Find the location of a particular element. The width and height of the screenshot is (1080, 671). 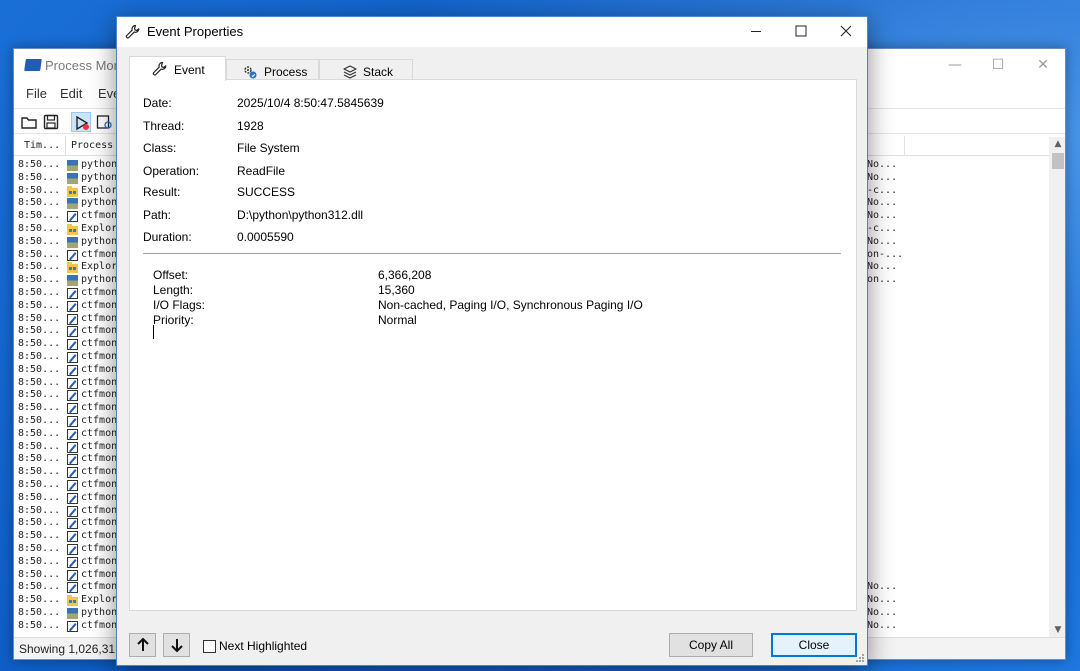

offset-label: Offset: is located at coordinates (171, 275).